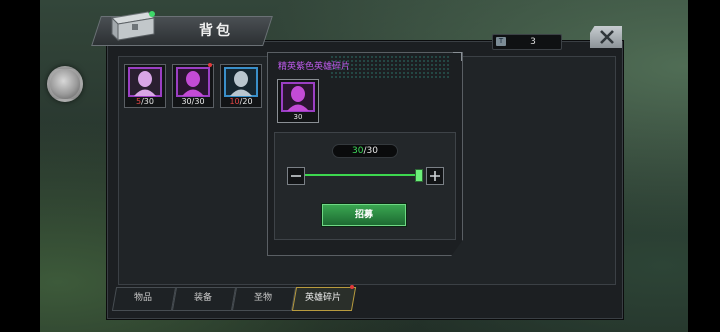  Describe the element at coordinates (20, 166) in the screenshot. I see `screen-edge-left` at that location.